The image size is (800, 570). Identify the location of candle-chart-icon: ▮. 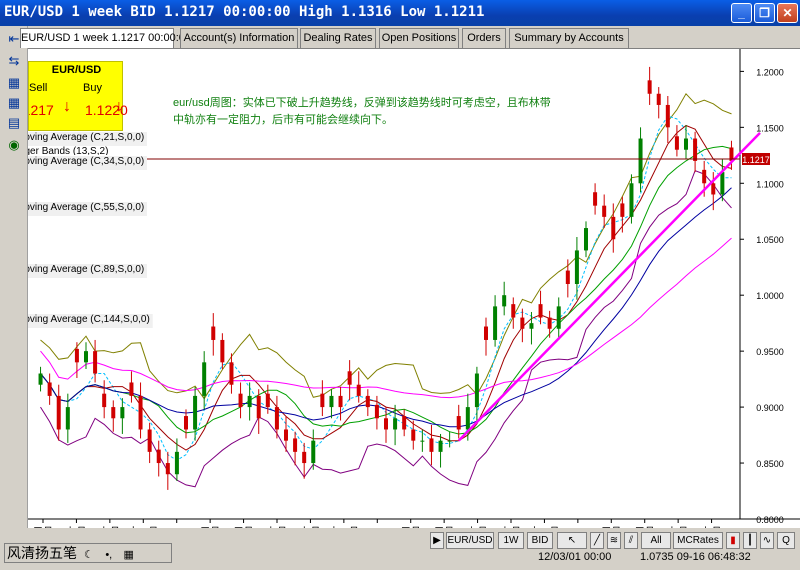
(733, 540).